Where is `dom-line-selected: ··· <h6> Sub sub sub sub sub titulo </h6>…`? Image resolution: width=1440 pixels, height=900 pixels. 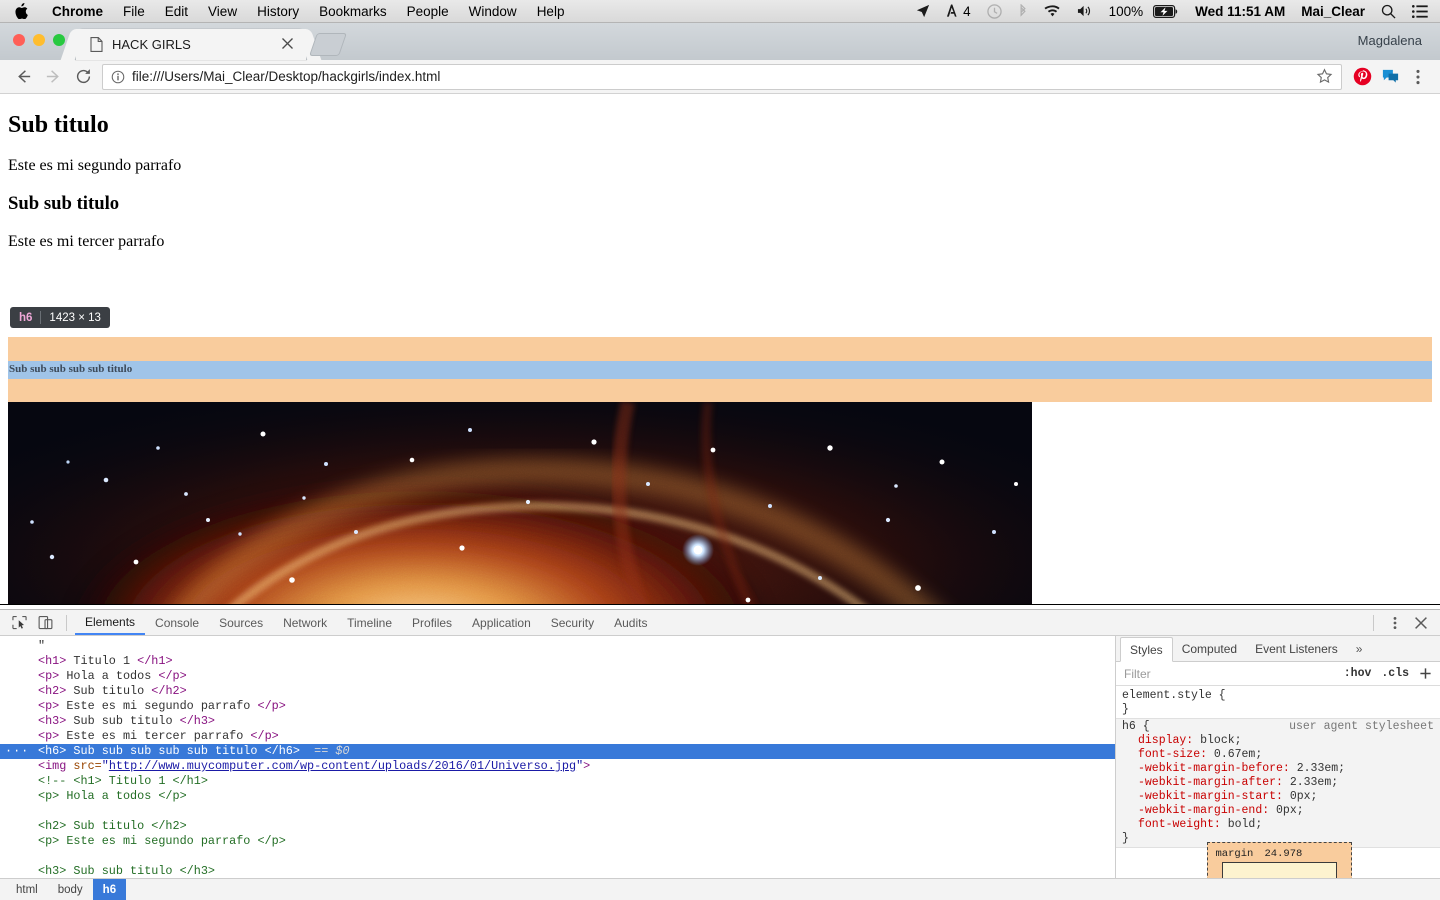 dom-line-selected: ··· <h6> Sub sub sub sub sub titulo </h6>… is located at coordinates (557, 751).